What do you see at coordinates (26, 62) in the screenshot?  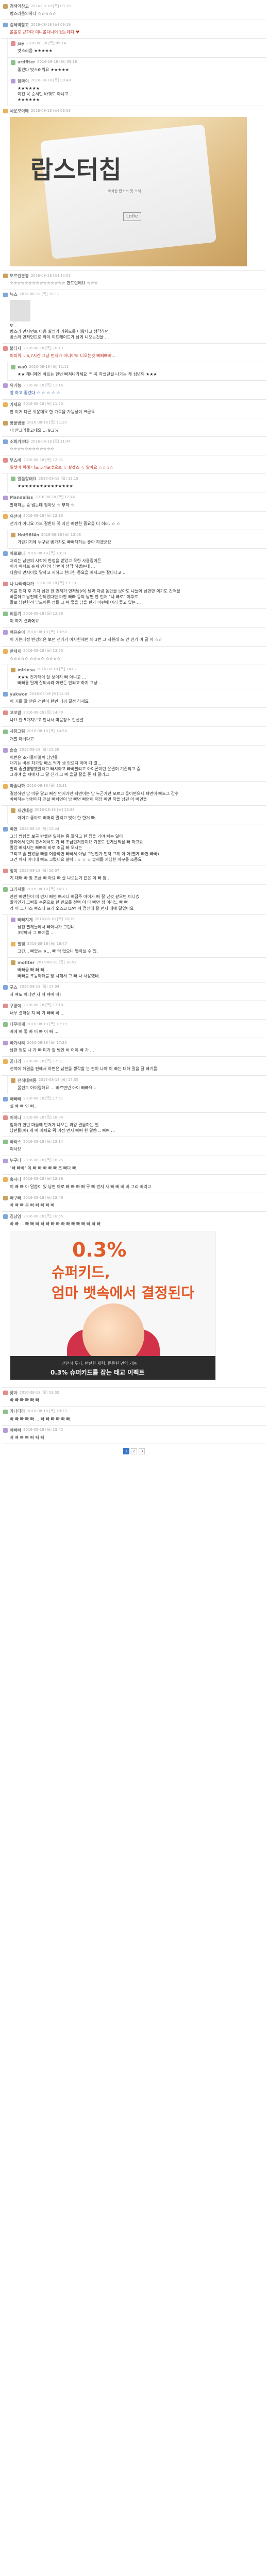 I see `comment-nickname: ardflter` at bounding box center [26, 62].